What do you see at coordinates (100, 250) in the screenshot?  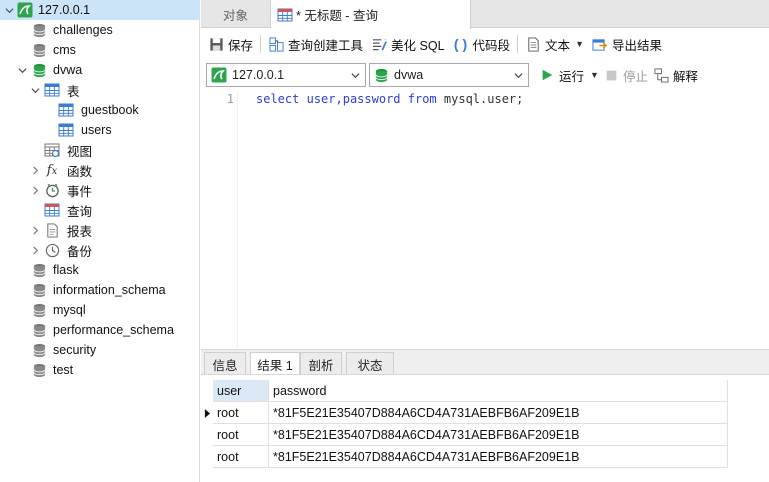 I see `tree-backups-node: 备份` at bounding box center [100, 250].